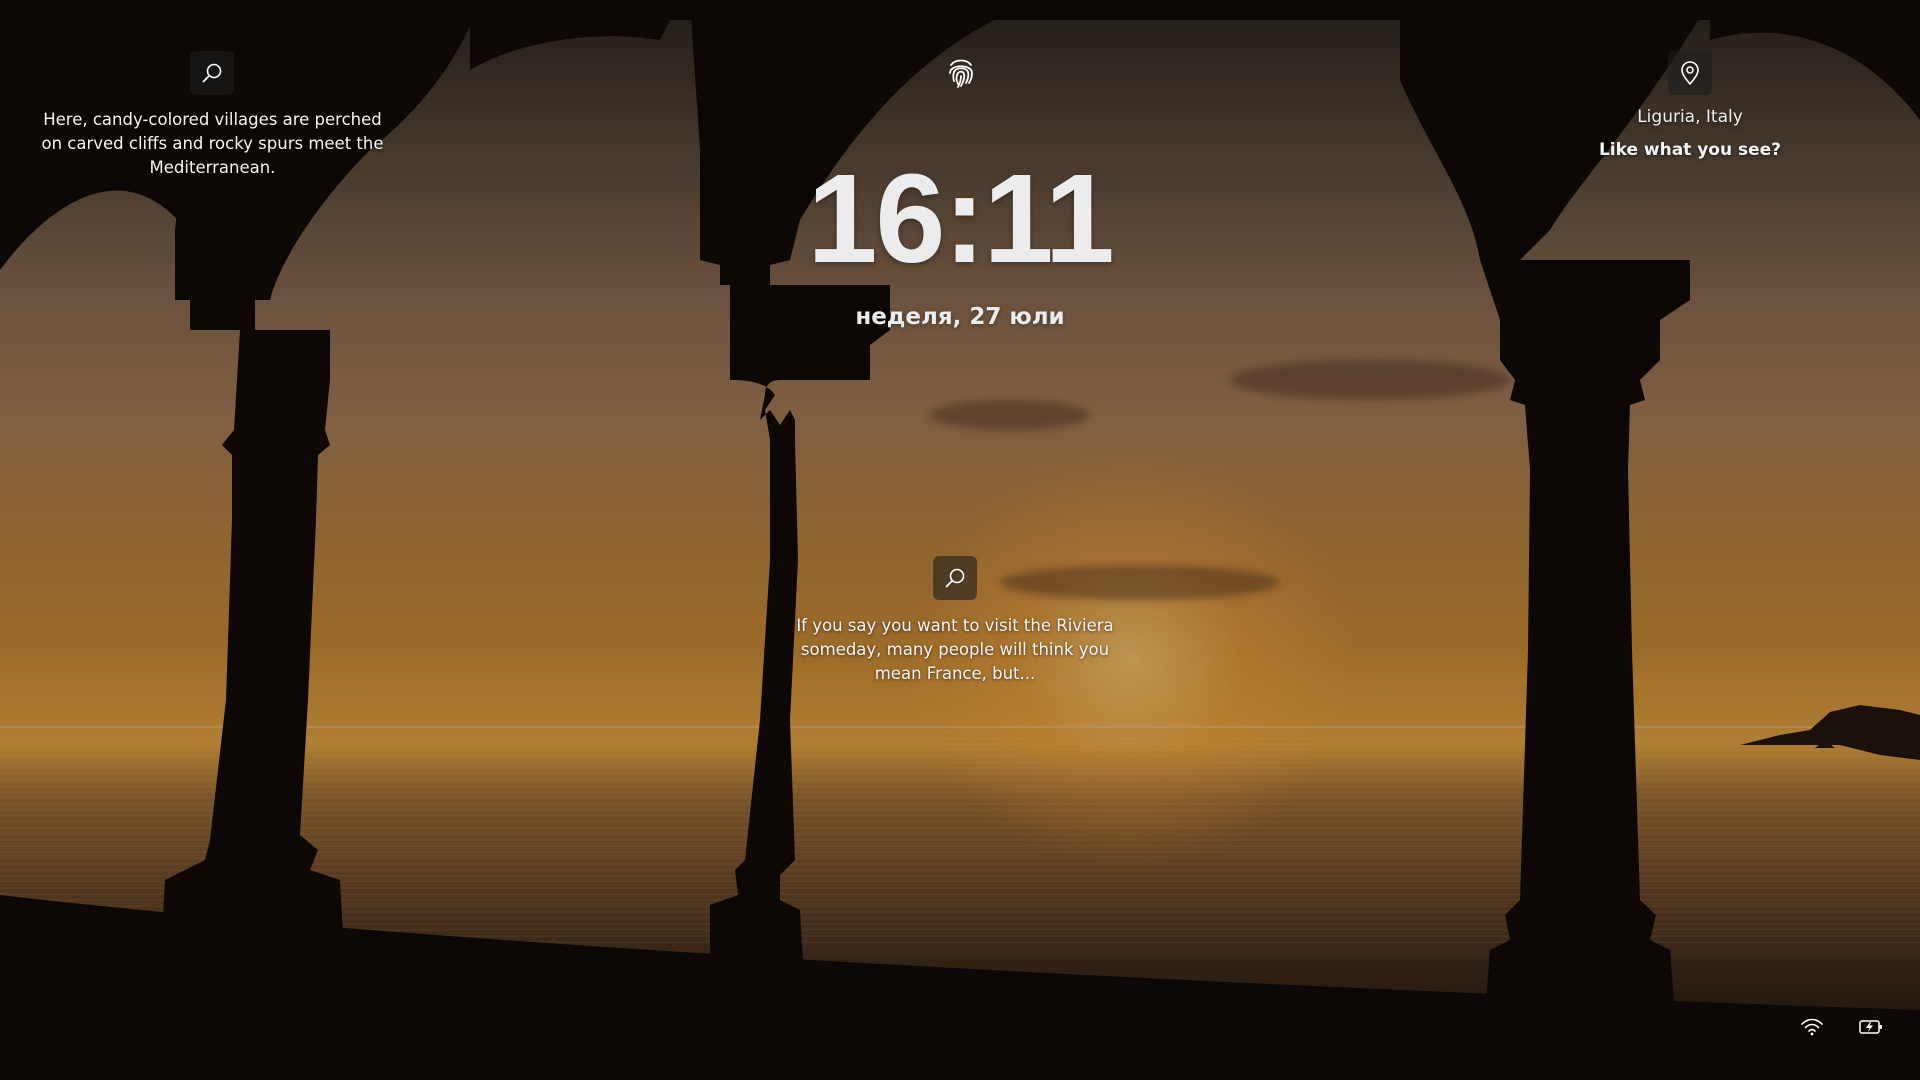 The height and width of the screenshot is (1080, 1920). I want to click on fingerprint-icon, so click(961, 73).